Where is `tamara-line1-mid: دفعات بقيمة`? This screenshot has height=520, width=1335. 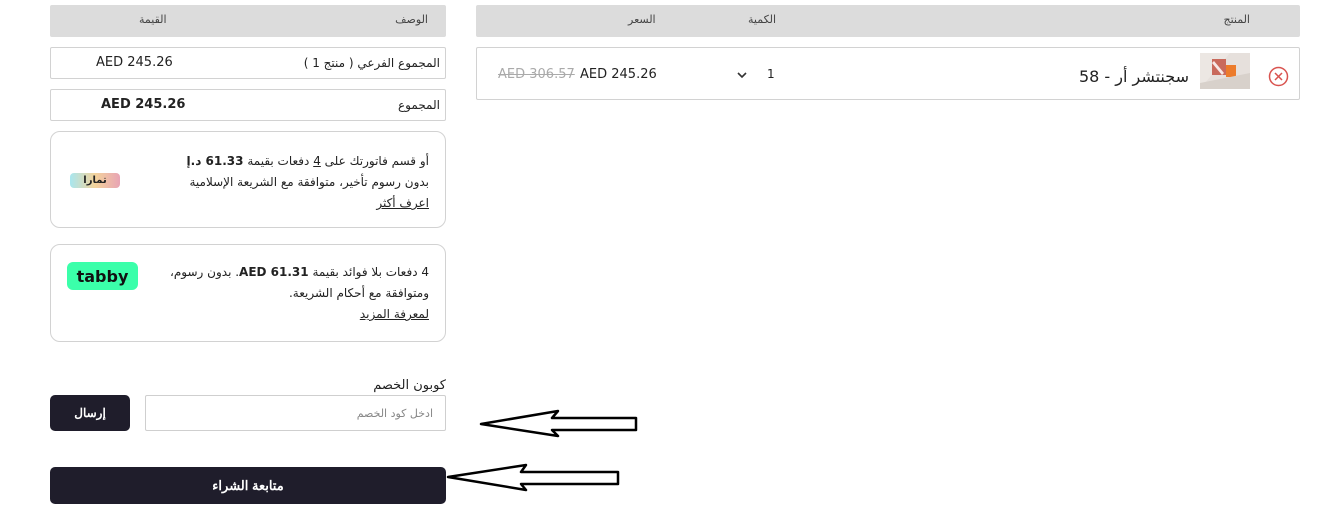
tamara-line1-mid: دفعات بقيمة is located at coordinates (278, 161).